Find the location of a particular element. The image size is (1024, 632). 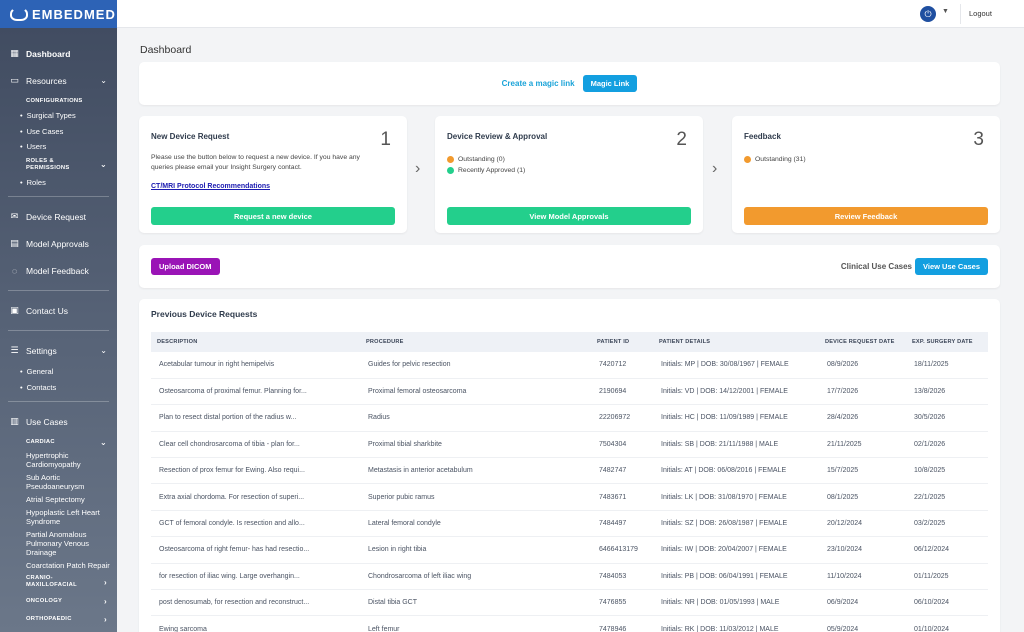

review-feedback-button: Review Feedback is located at coordinates (866, 216).